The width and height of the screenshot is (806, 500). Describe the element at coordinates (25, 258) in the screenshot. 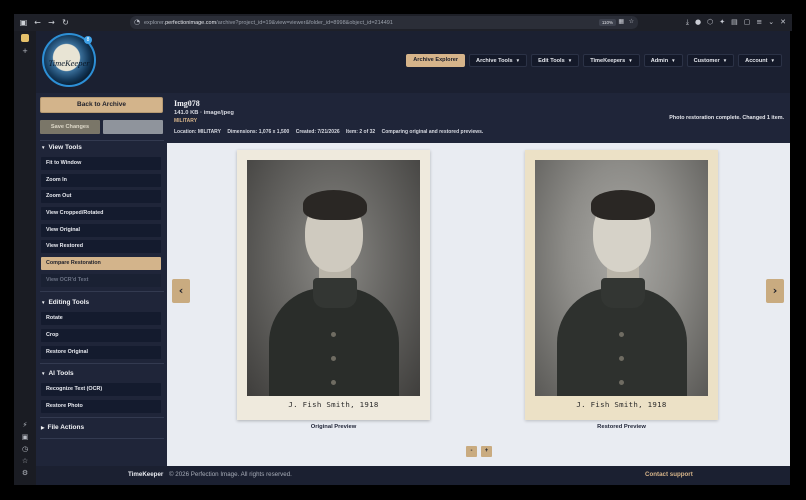

I see `browser-sidebar-rail: + ⚡ ▣ ◷ ☆ ⚙` at that location.